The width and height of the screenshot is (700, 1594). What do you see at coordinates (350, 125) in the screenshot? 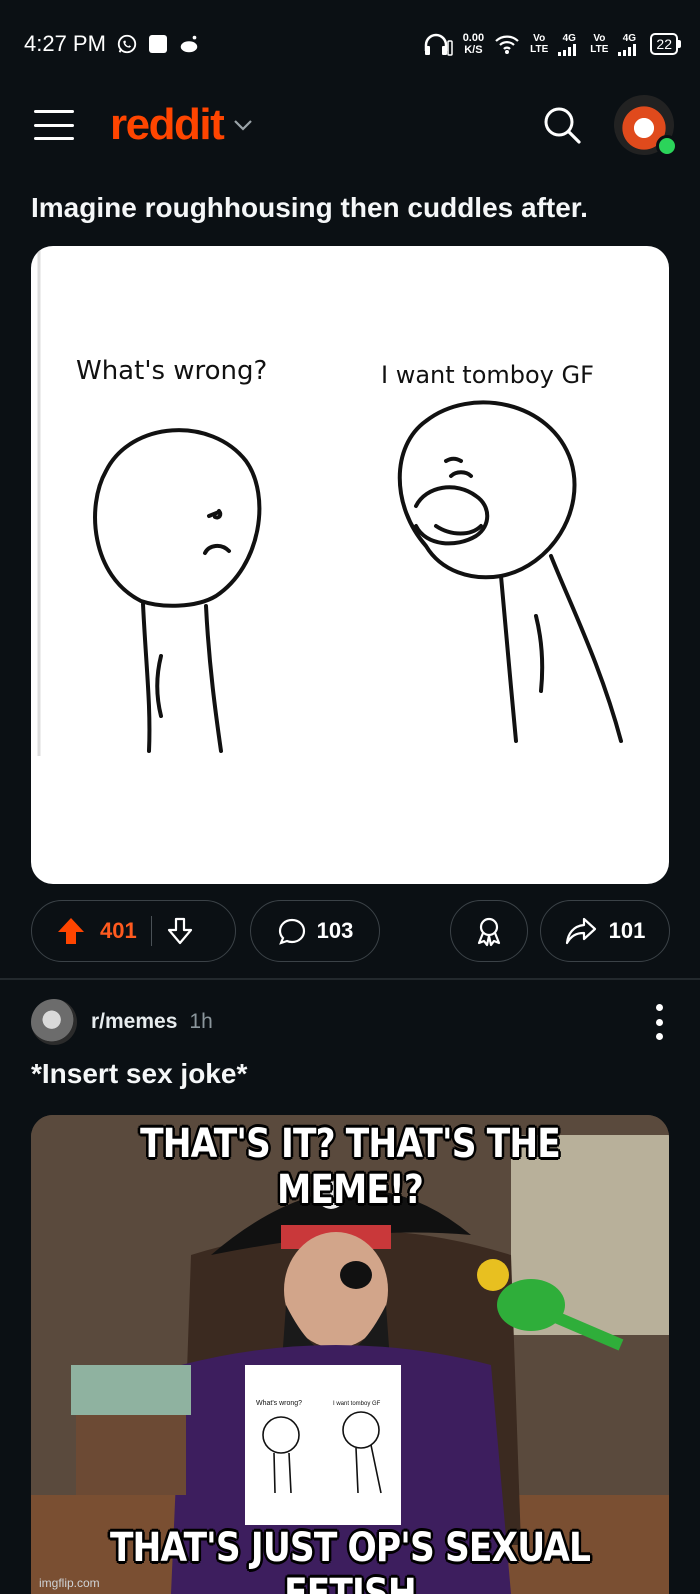
I see `app-bar: reddit` at bounding box center [350, 125].